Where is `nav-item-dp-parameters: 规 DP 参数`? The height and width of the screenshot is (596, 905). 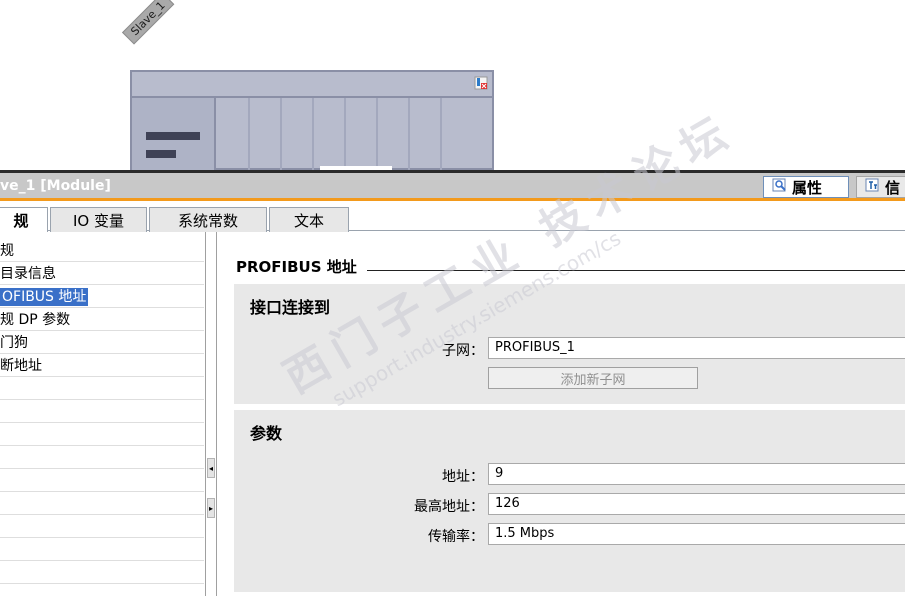
nav-item-dp-parameters: 规 DP 参数 is located at coordinates (102, 320).